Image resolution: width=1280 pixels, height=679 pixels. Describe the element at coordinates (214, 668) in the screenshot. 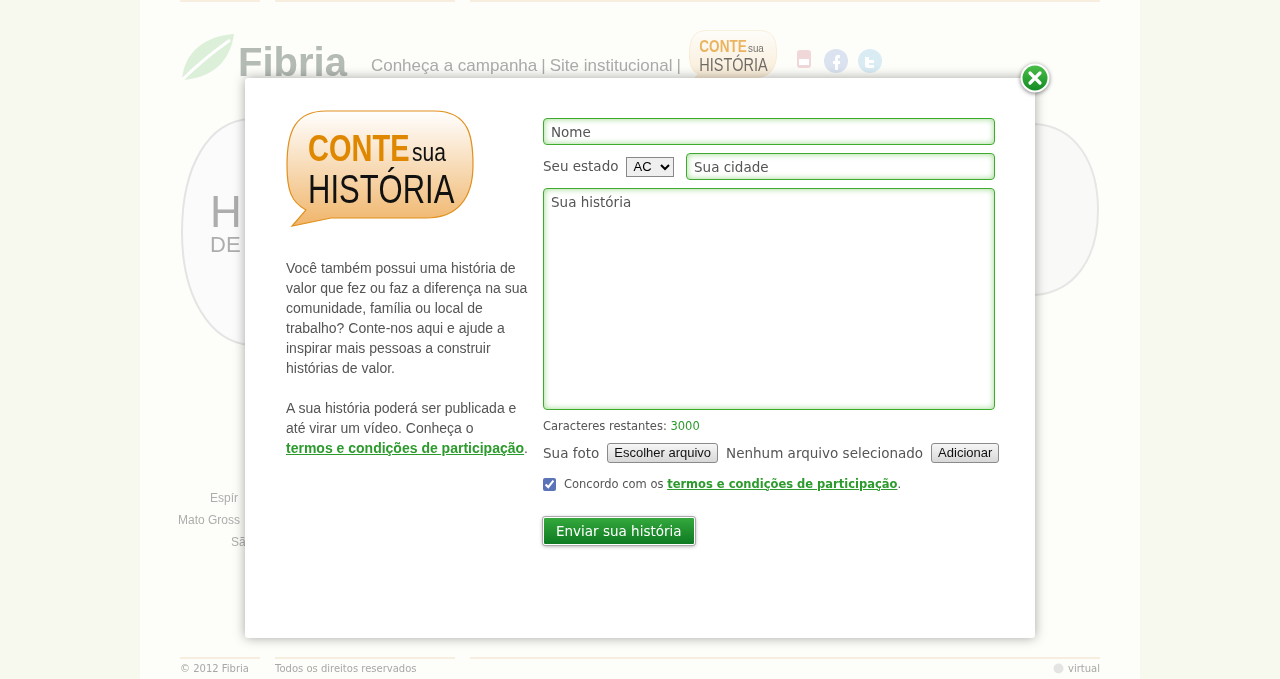

I see `footer-text: © 2012 Fibria` at that location.